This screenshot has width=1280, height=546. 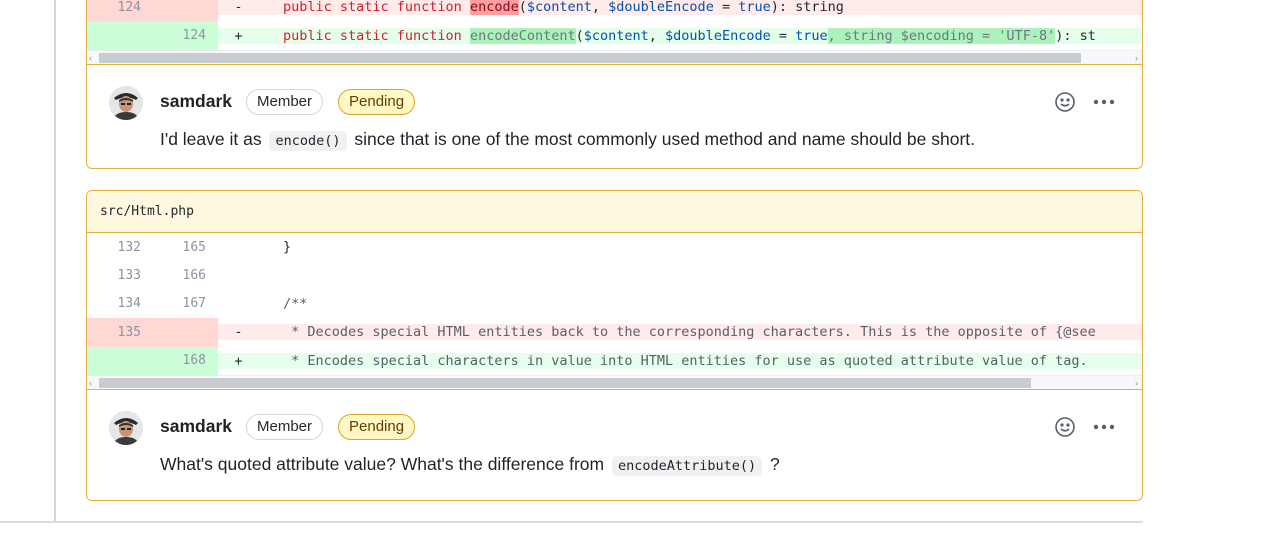 I want to click on code-token: }, so click(x=287, y=247).